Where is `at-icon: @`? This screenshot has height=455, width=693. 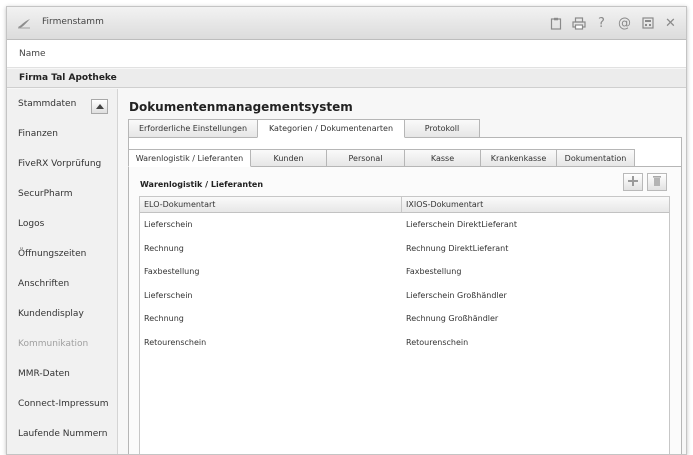
at-icon: @ is located at coordinates (624, 23).